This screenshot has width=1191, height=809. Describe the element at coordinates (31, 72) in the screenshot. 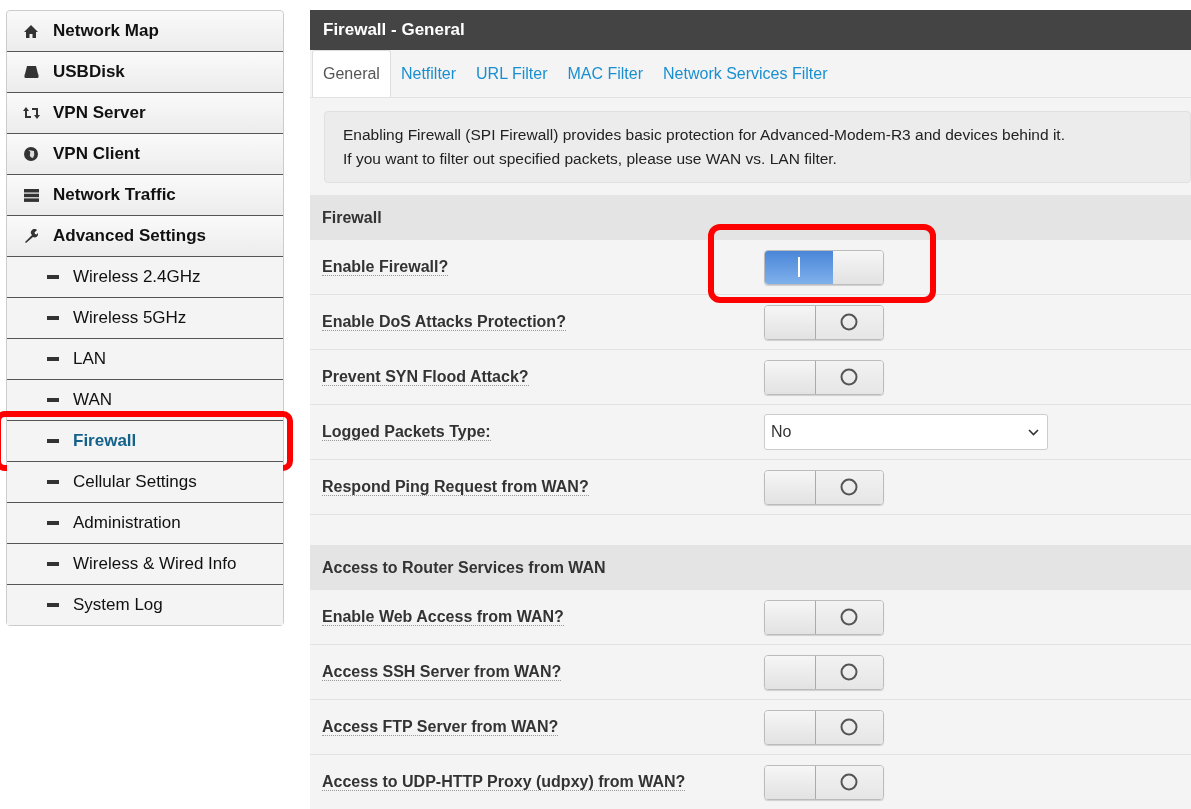

I see `drive-icon` at that location.